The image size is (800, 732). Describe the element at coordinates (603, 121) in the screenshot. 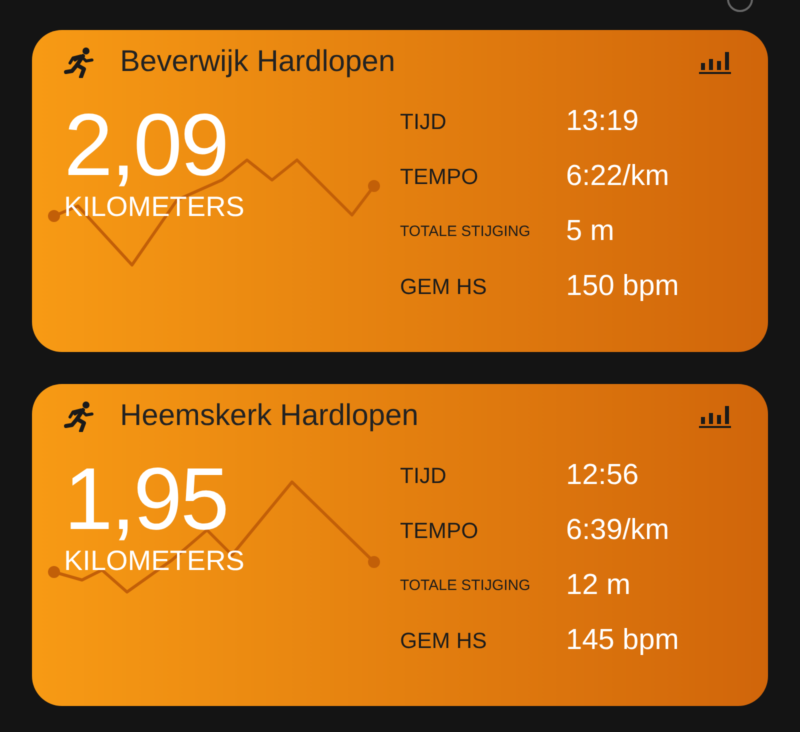

I see `stat-value: 13:19` at that location.